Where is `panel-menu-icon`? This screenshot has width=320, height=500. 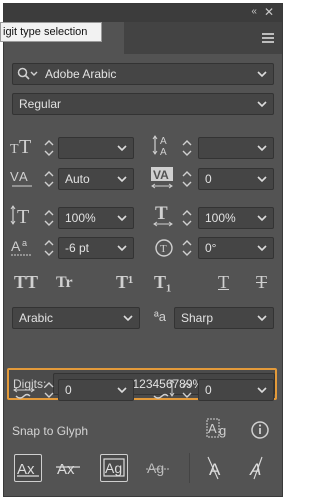 panel-menu-icon is located at coordinates (268, 38).